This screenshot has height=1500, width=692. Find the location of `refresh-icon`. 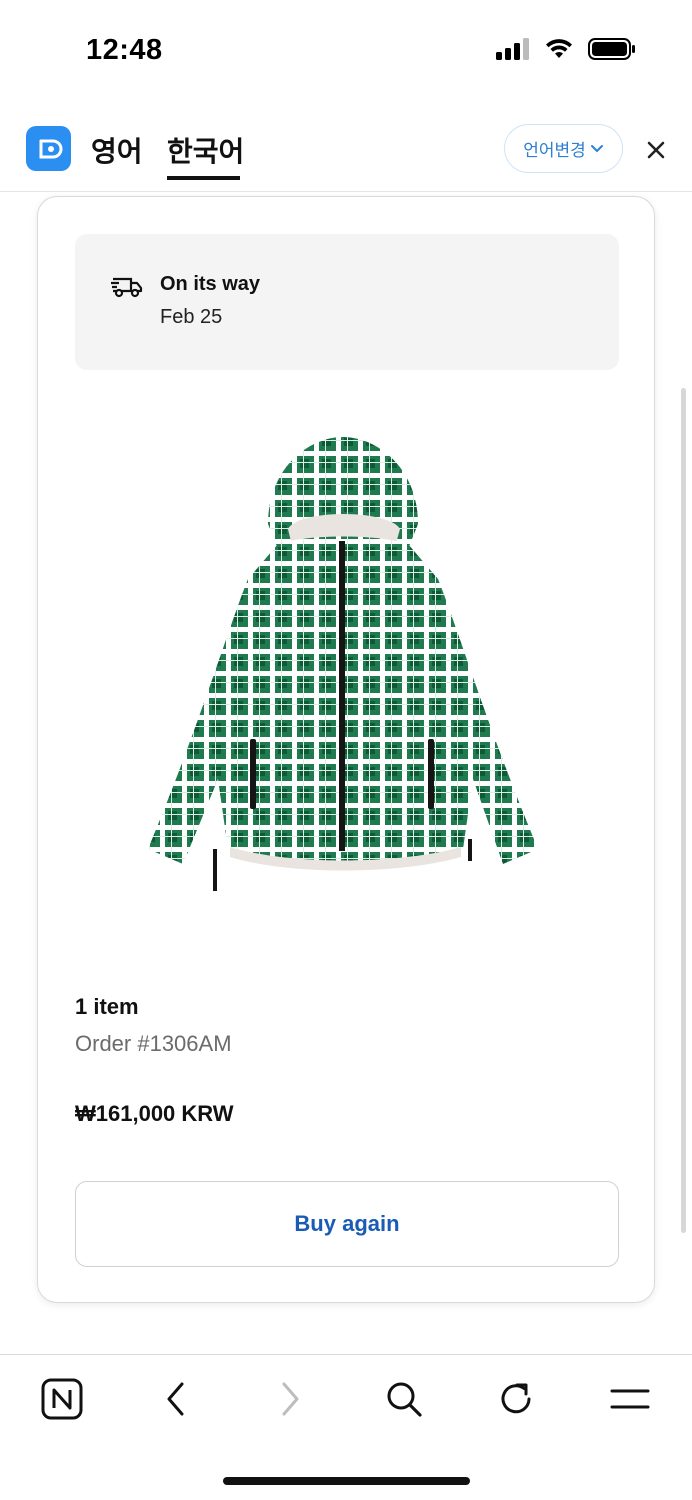

refresh-icon is located at coordinates (516, 1398).